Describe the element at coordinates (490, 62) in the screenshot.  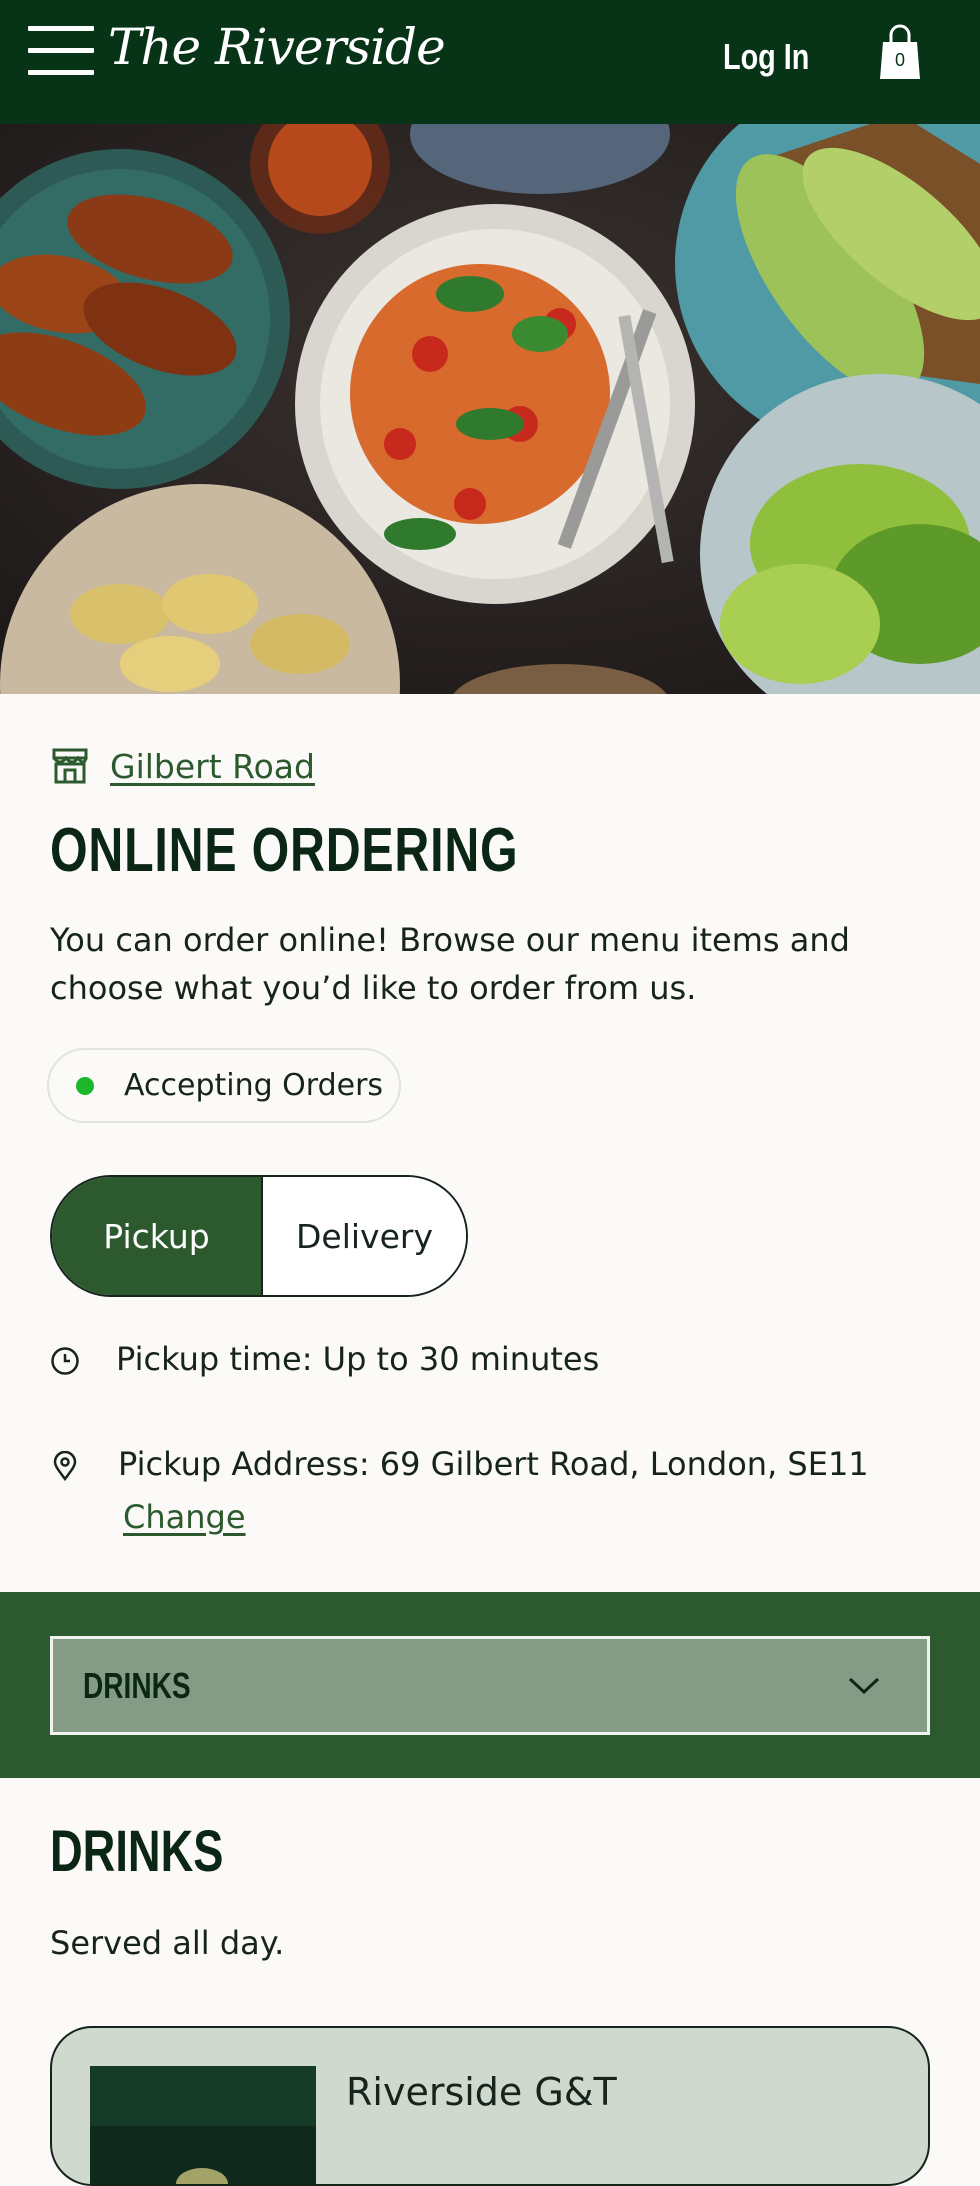
I see `site-header: The Riverside Log In 0` at that location.